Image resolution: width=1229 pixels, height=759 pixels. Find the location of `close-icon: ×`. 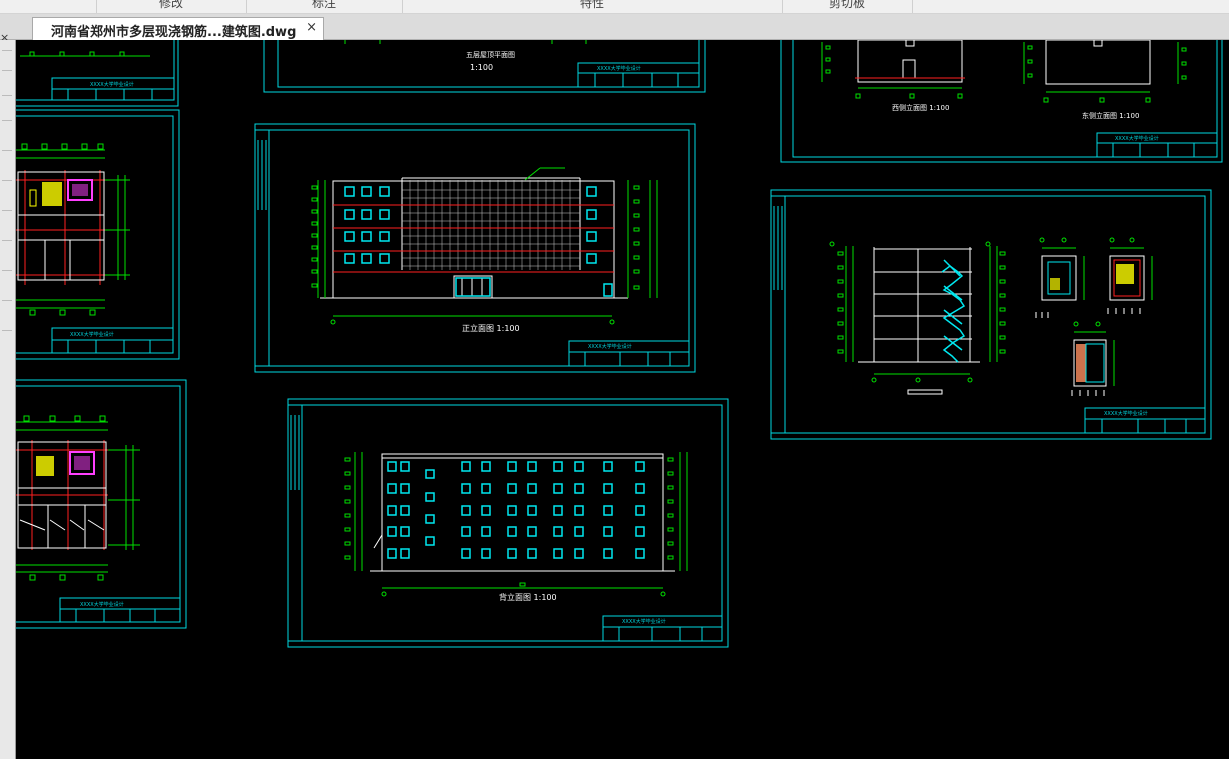

close-icon: × is located at coordinates (311, 27).